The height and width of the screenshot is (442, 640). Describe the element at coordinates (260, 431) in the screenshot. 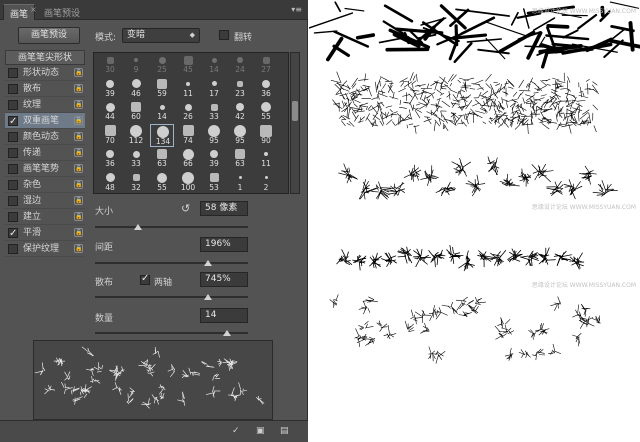

I see `brush-grid-icon: ▣` at that location.